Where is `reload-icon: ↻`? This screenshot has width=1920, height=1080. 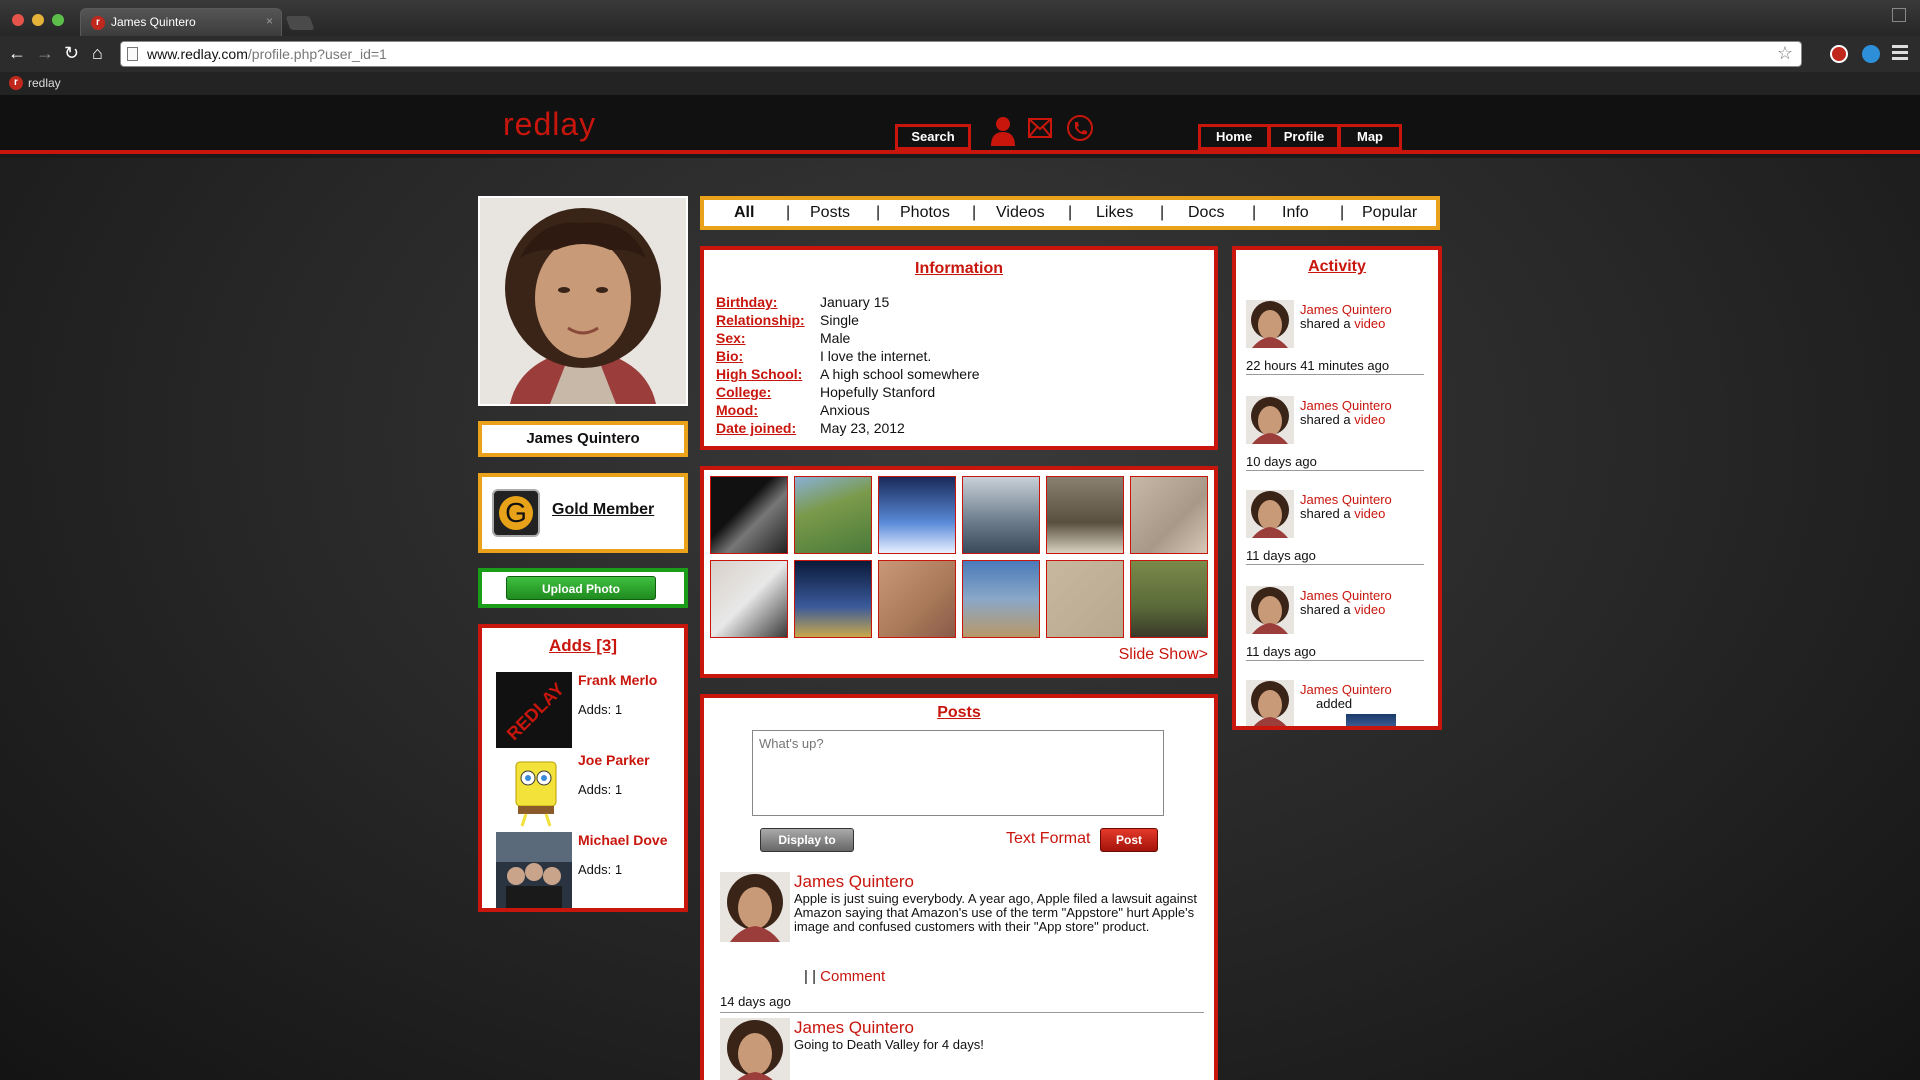 reload-icon: ↻ is located at coordinates (71, 53).